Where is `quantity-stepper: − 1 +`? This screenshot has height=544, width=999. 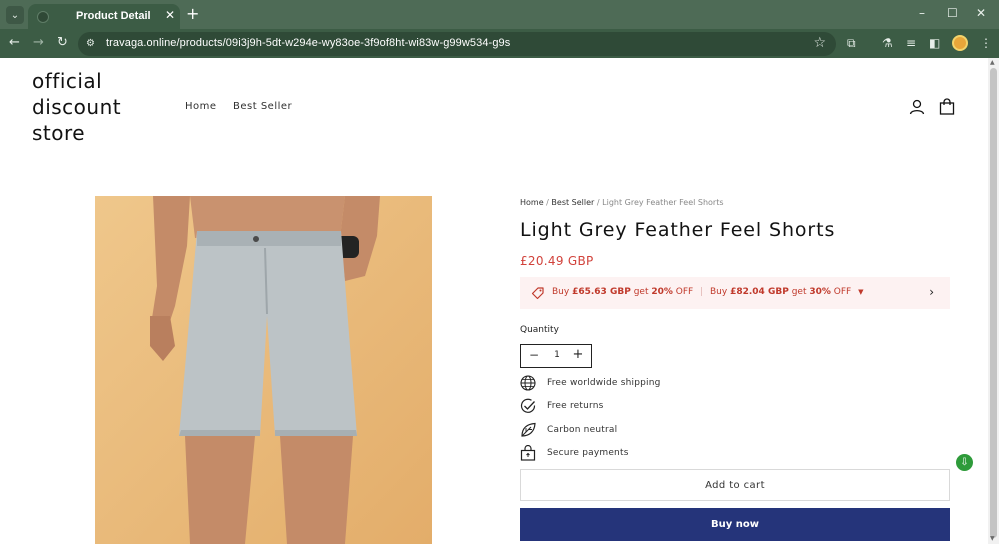
quantity-stepper: − 1 + is located at coordinates (556, 356).